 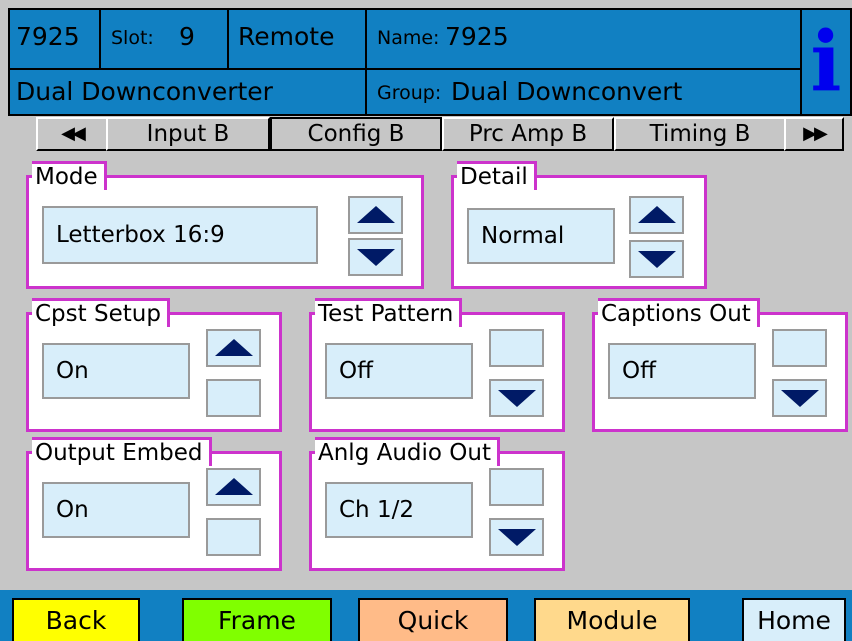 I want to click on mode-title: Mode, so click(x=69, y=175).